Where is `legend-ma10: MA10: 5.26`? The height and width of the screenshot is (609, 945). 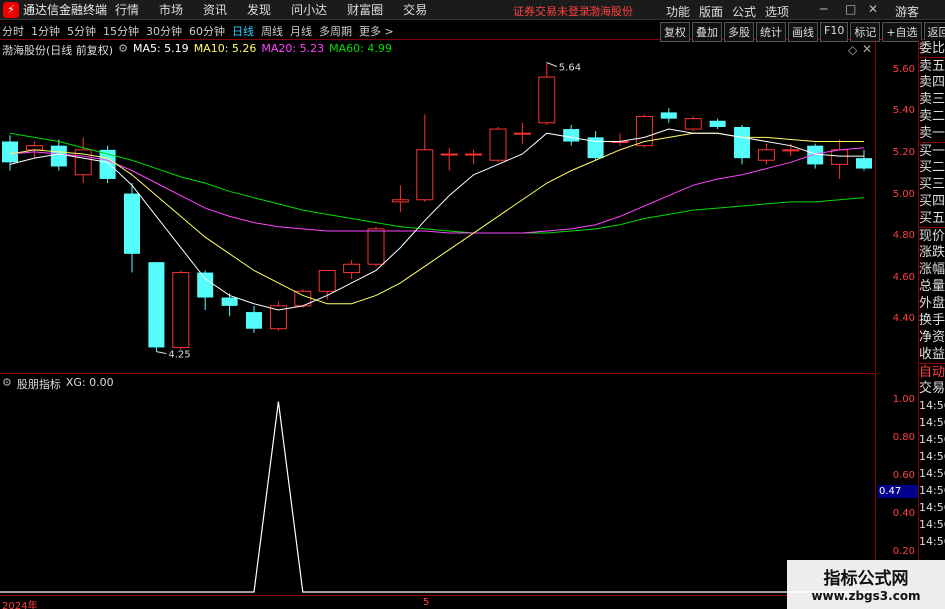 legend-ma10: MA10: 5.26 is located at coordinates (225, 48).